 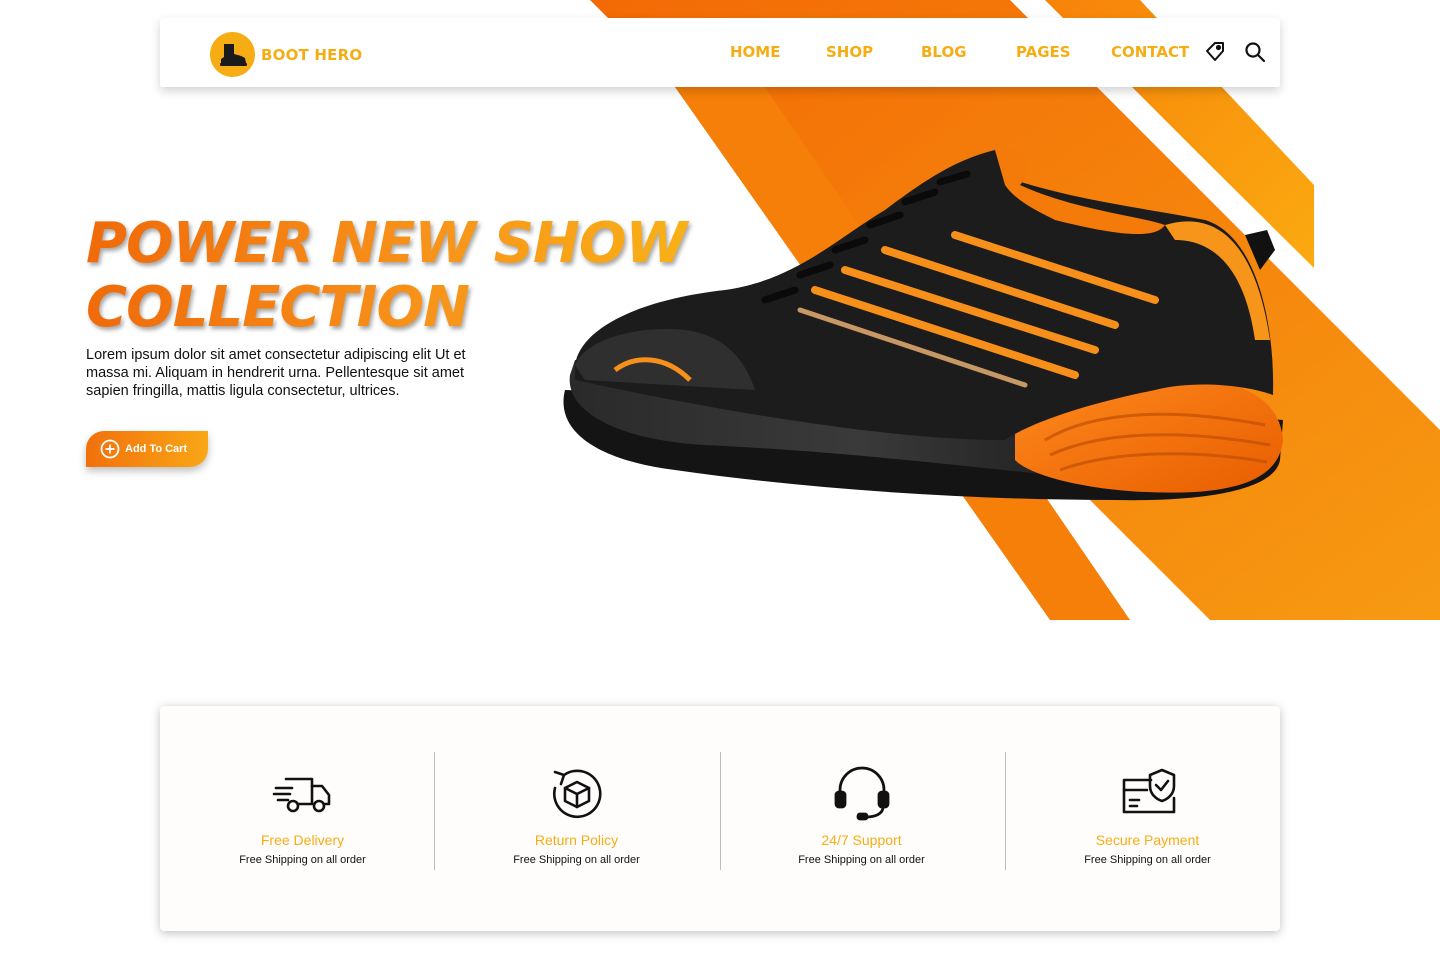 I want to click on headset-icon, so click(x=861, y=793).